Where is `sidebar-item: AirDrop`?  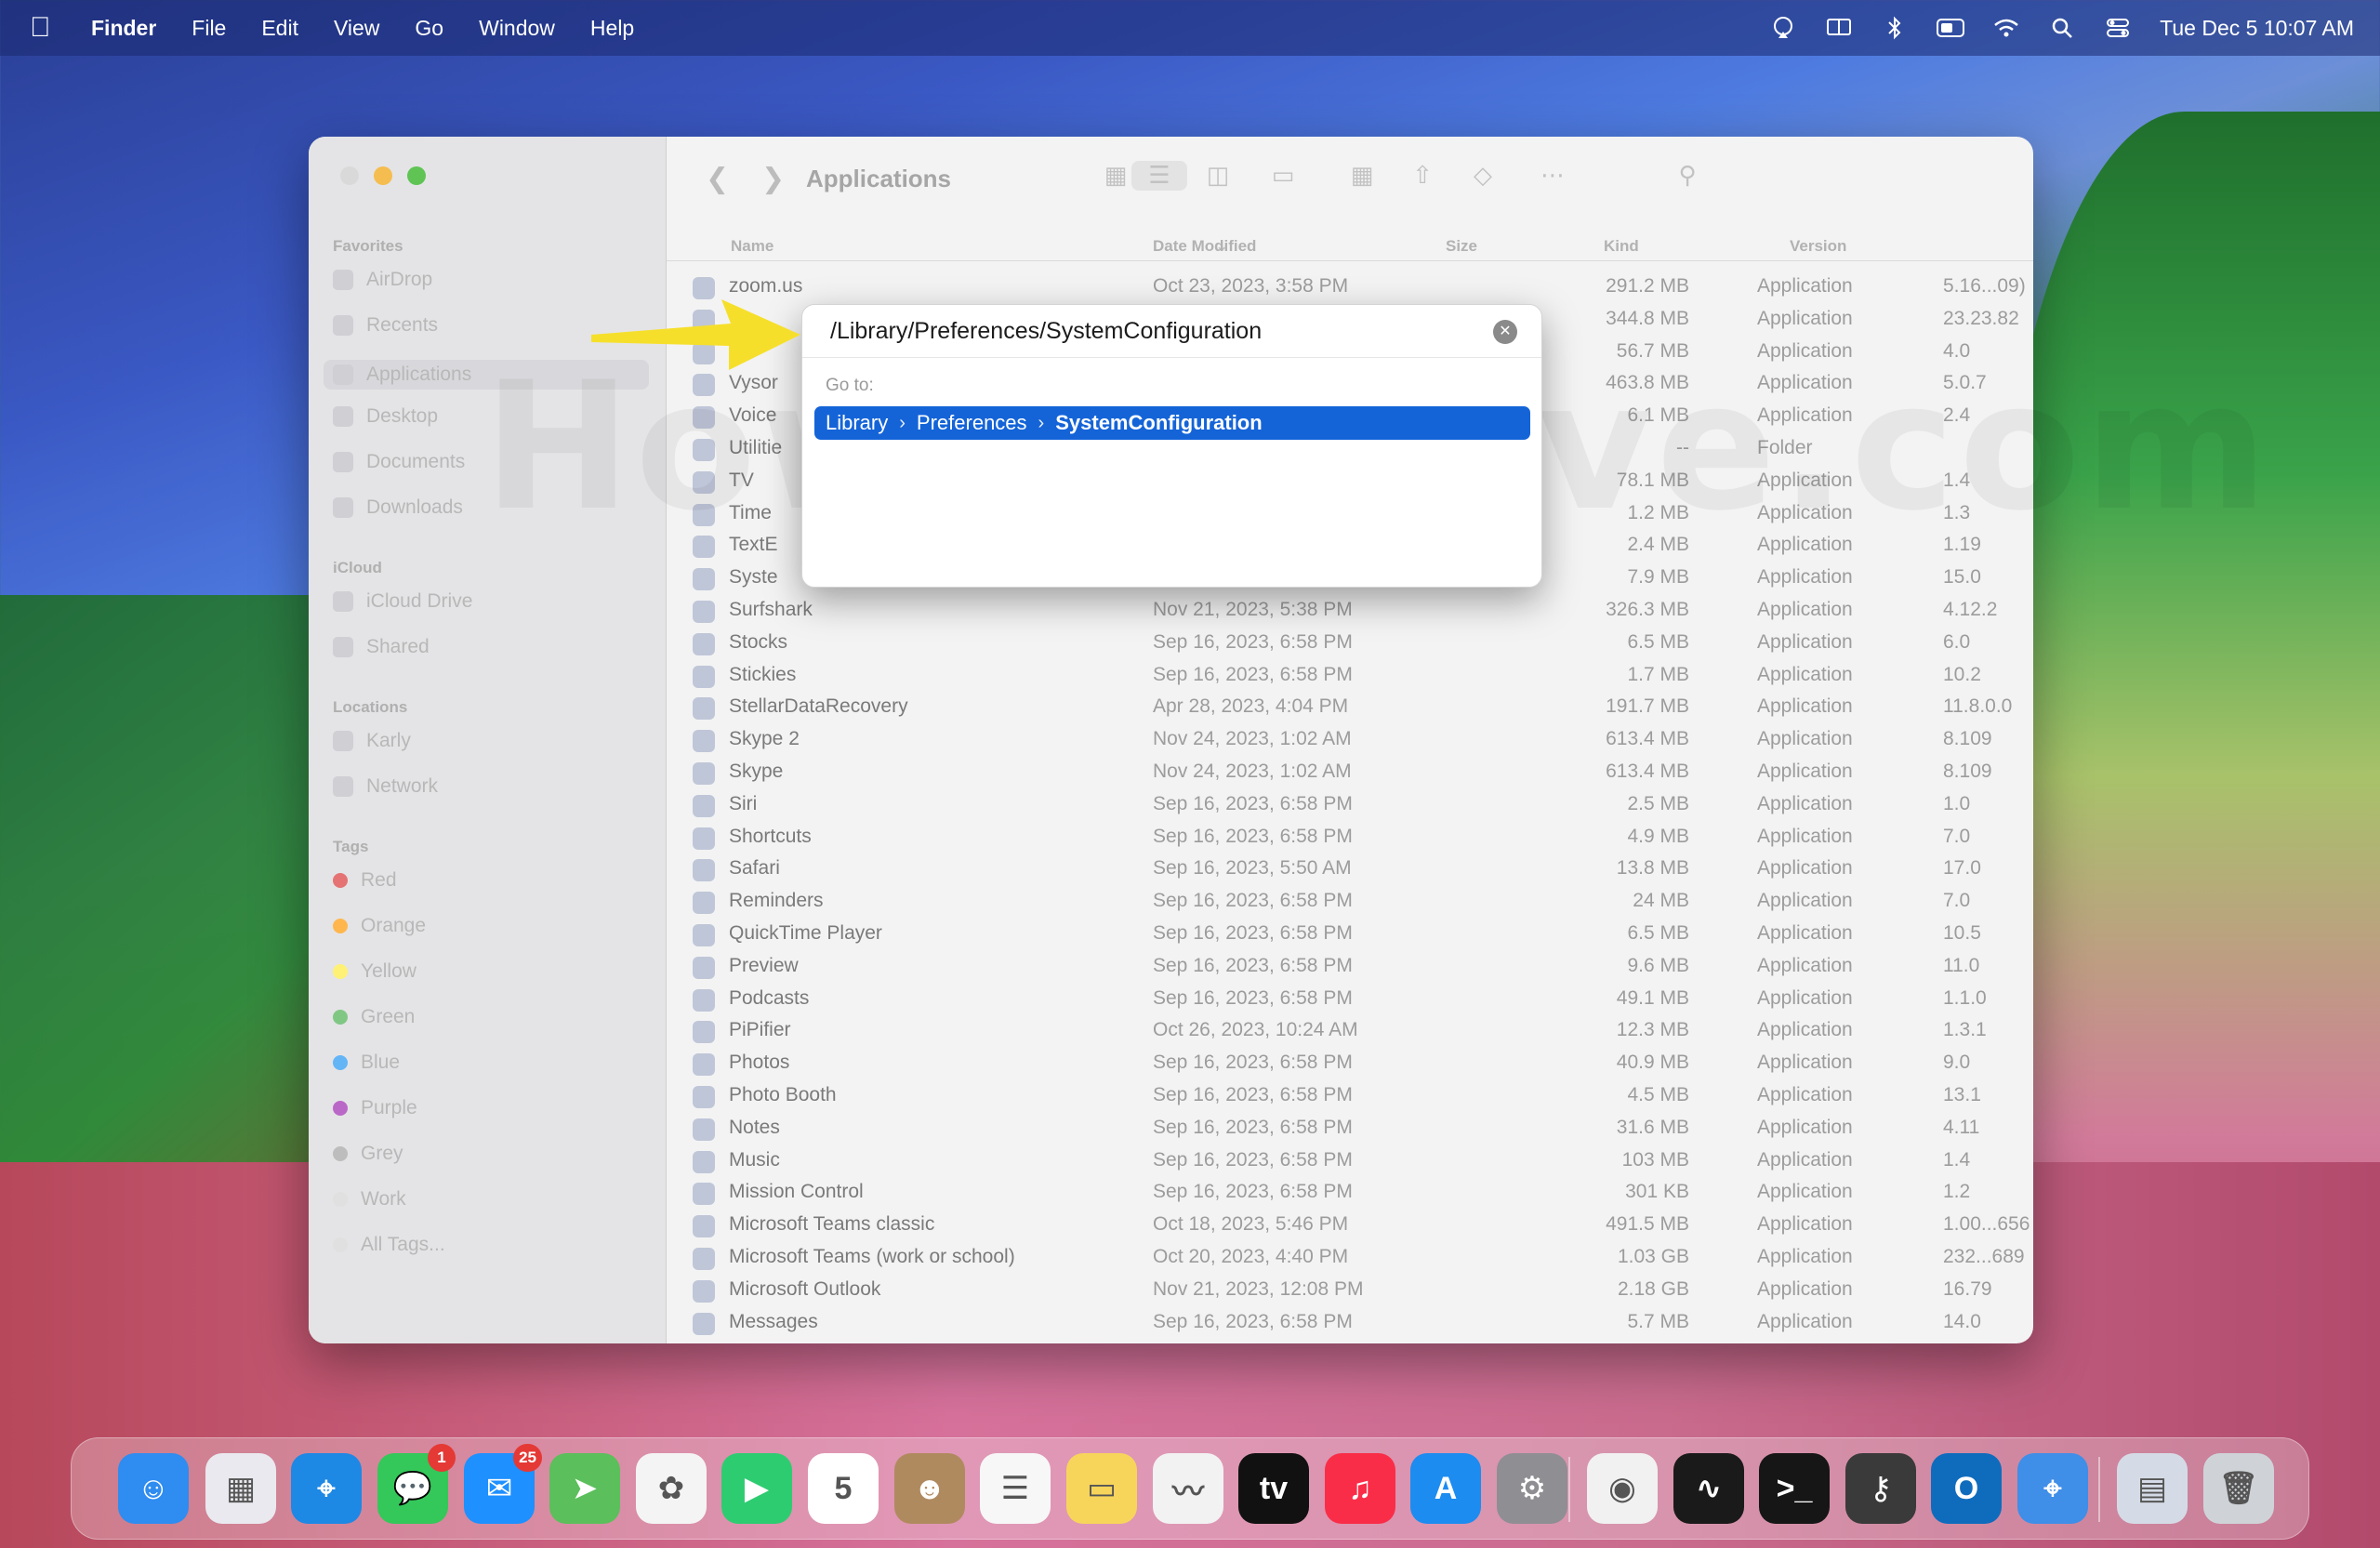 sidebar-item: AirDrop is located at coordinates (382, 280).